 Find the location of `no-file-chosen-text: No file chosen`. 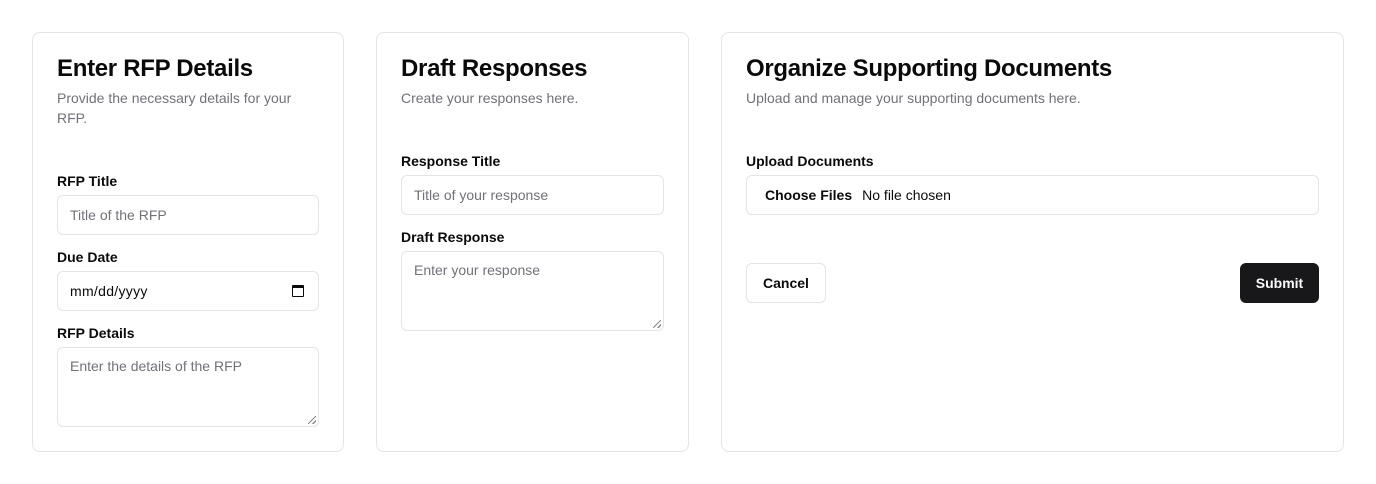

no-file-chosen-text: No file chosen is located at coordinates (906, 195).